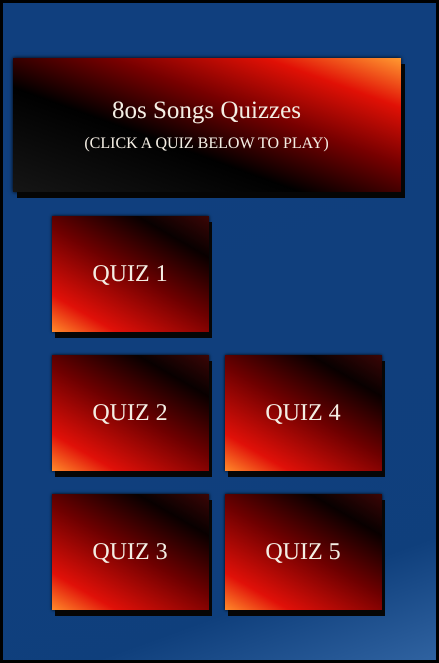  I want to click on quiz-tile: QUIZ 5, so click(303, 552).